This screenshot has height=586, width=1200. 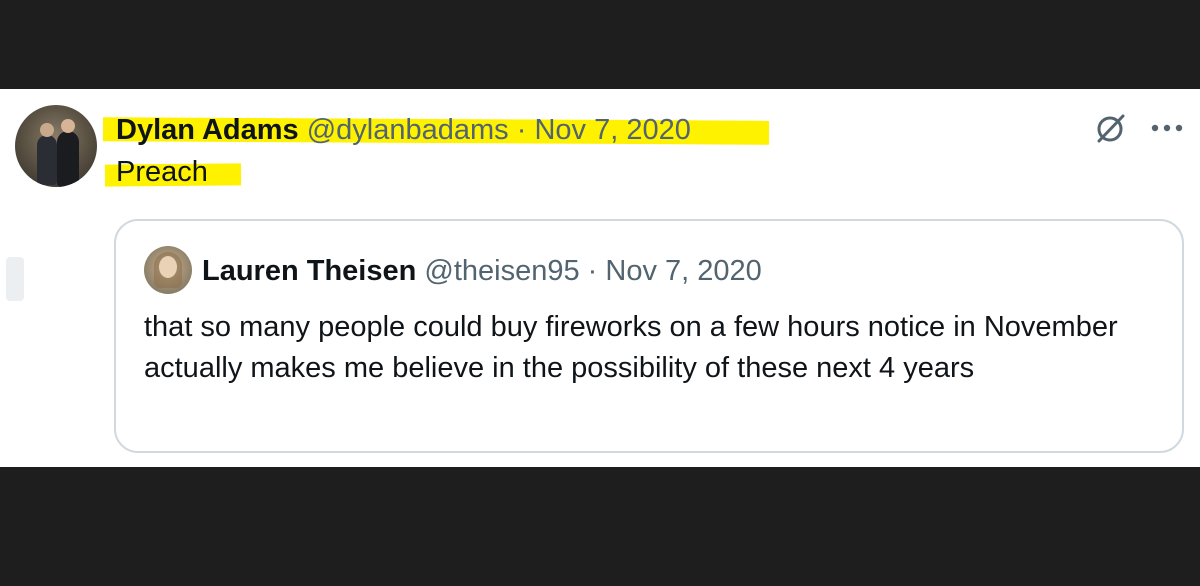 I want to click on quoted-author-name: Lauren Theisen, so click(x=309, y=271).